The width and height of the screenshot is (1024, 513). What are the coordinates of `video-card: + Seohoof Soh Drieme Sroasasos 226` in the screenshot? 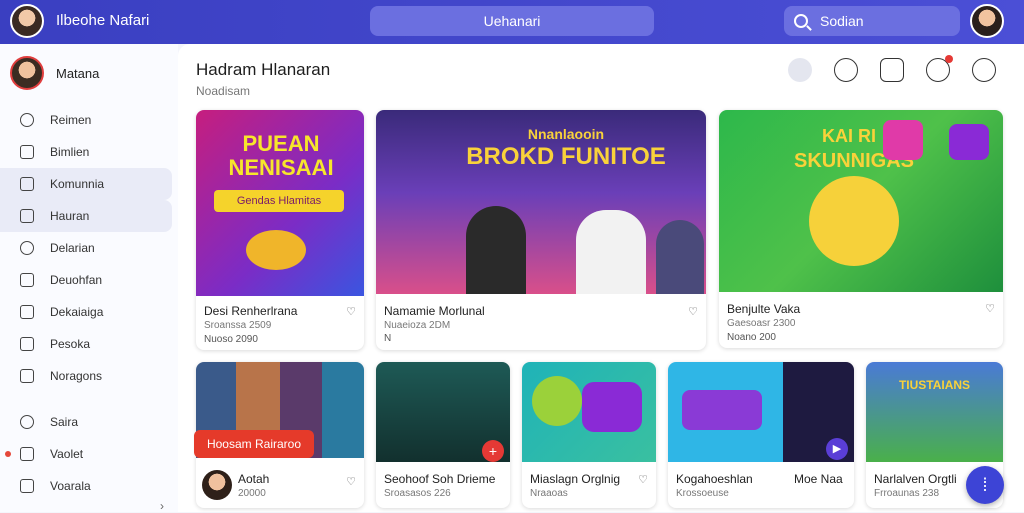 It's located at (443, 435).